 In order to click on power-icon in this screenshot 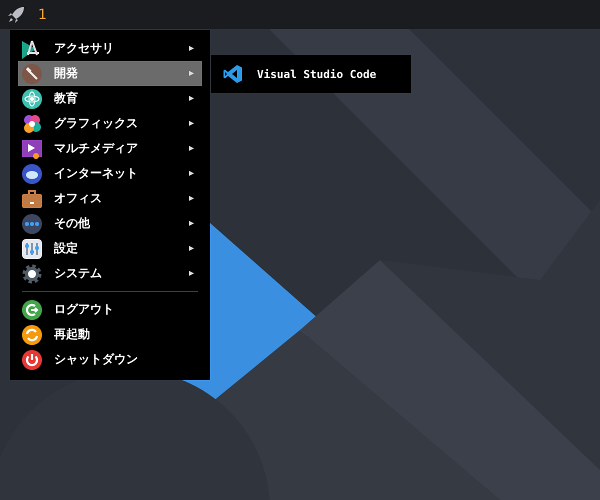, I will do `click(32, 360)`.